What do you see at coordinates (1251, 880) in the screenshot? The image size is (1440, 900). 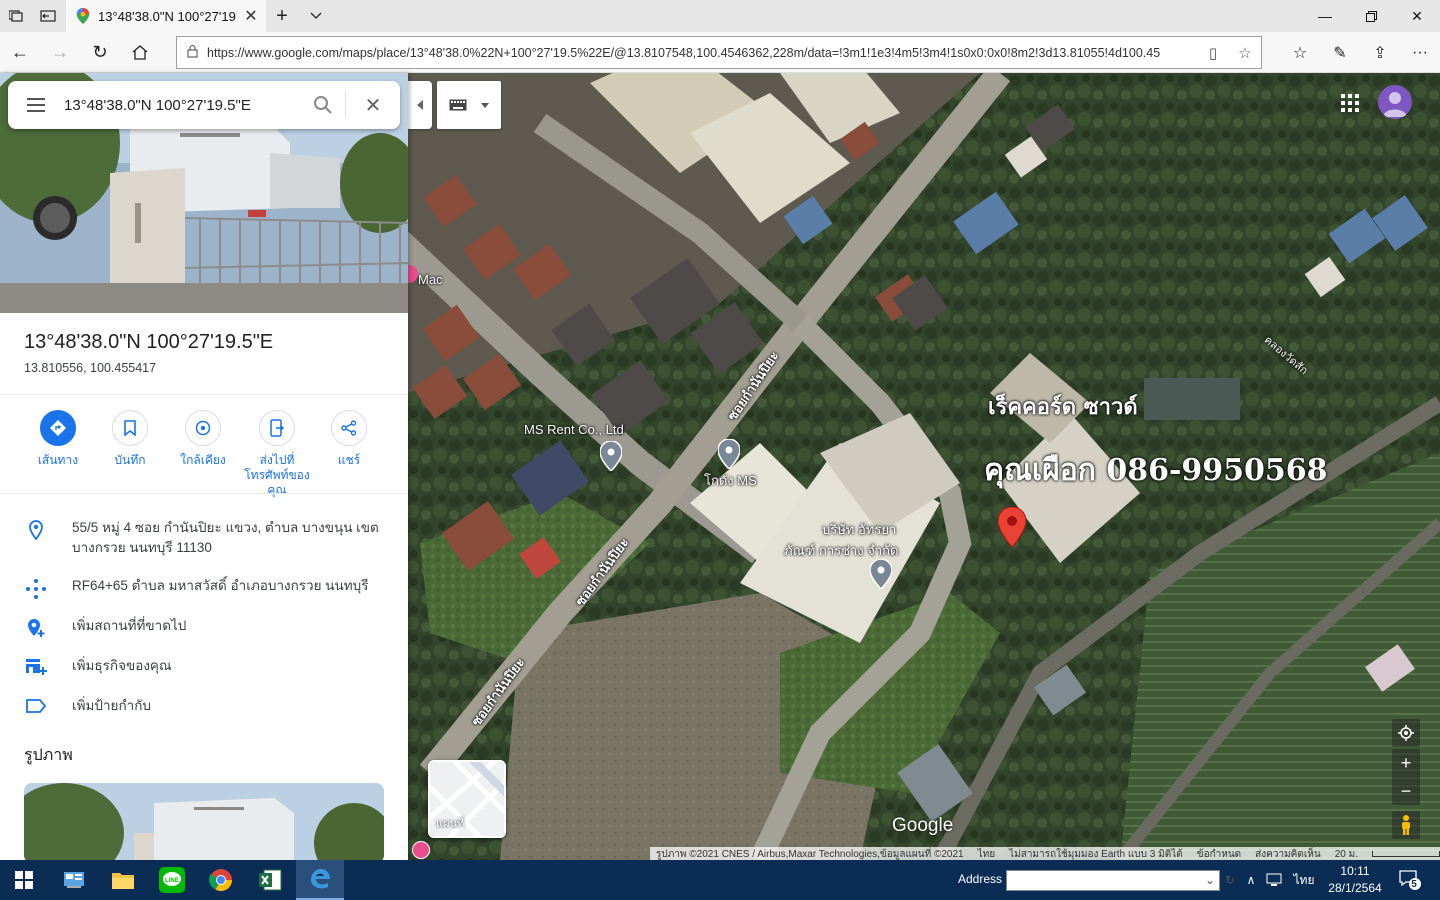 I see `tray-overflow-icon: ∧` at bounding box center [1251, 880].